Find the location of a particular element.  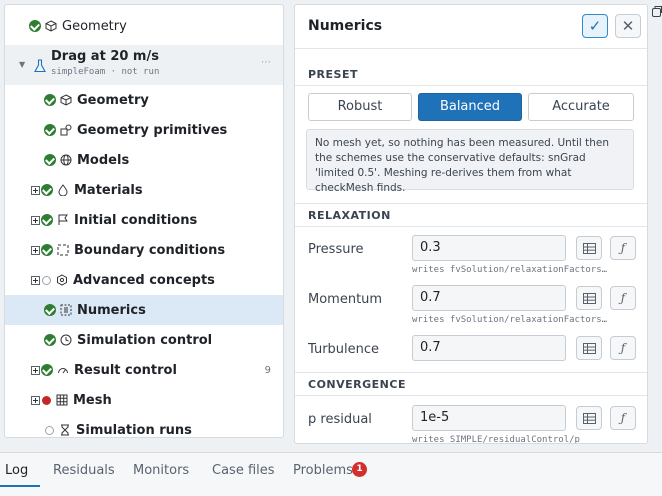

confirm-button: ✓ is located at coordinates (595, 26).